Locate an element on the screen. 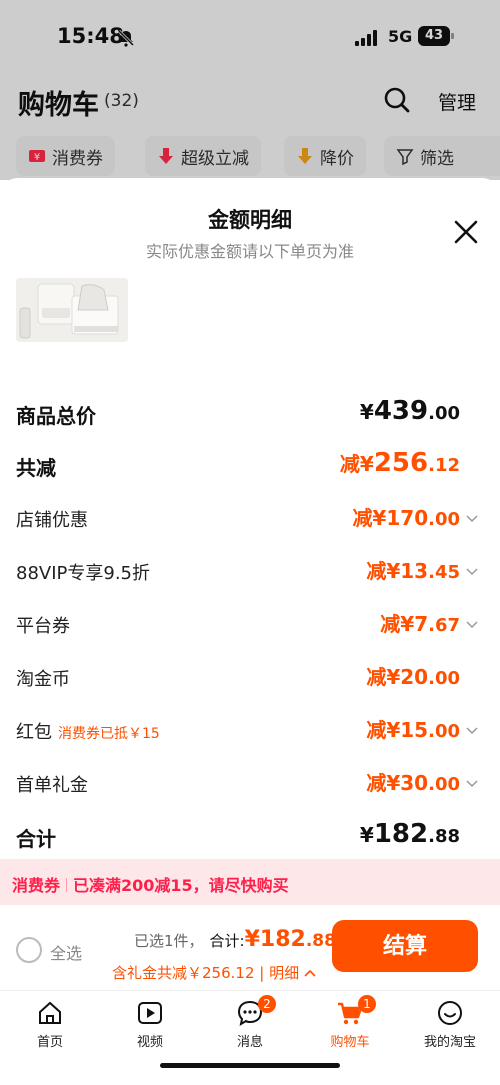 Image resolution: width=500 pixels, height=1085 pixels. checkout-total: ¥182.88 is located at coordinates (290, 939).